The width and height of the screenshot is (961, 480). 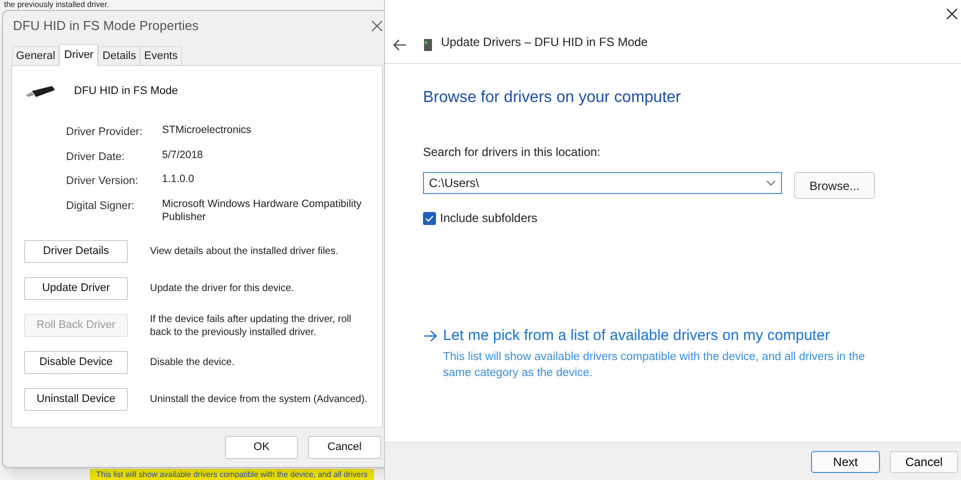 What do you see at coordinates (103, 181) in the screenshot?
I see `field-label: Driver Version:` at bounding box center [103, 181].